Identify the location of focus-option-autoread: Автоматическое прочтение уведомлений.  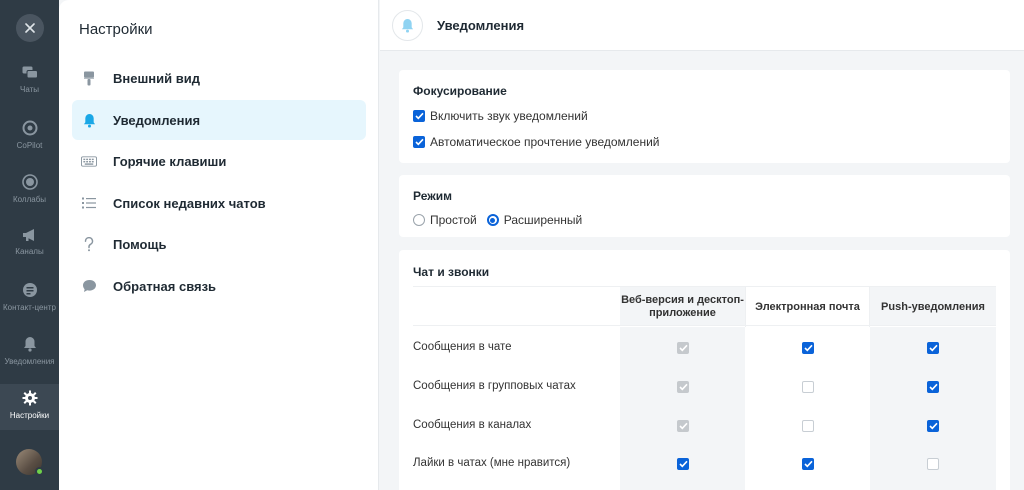
(536, 142).